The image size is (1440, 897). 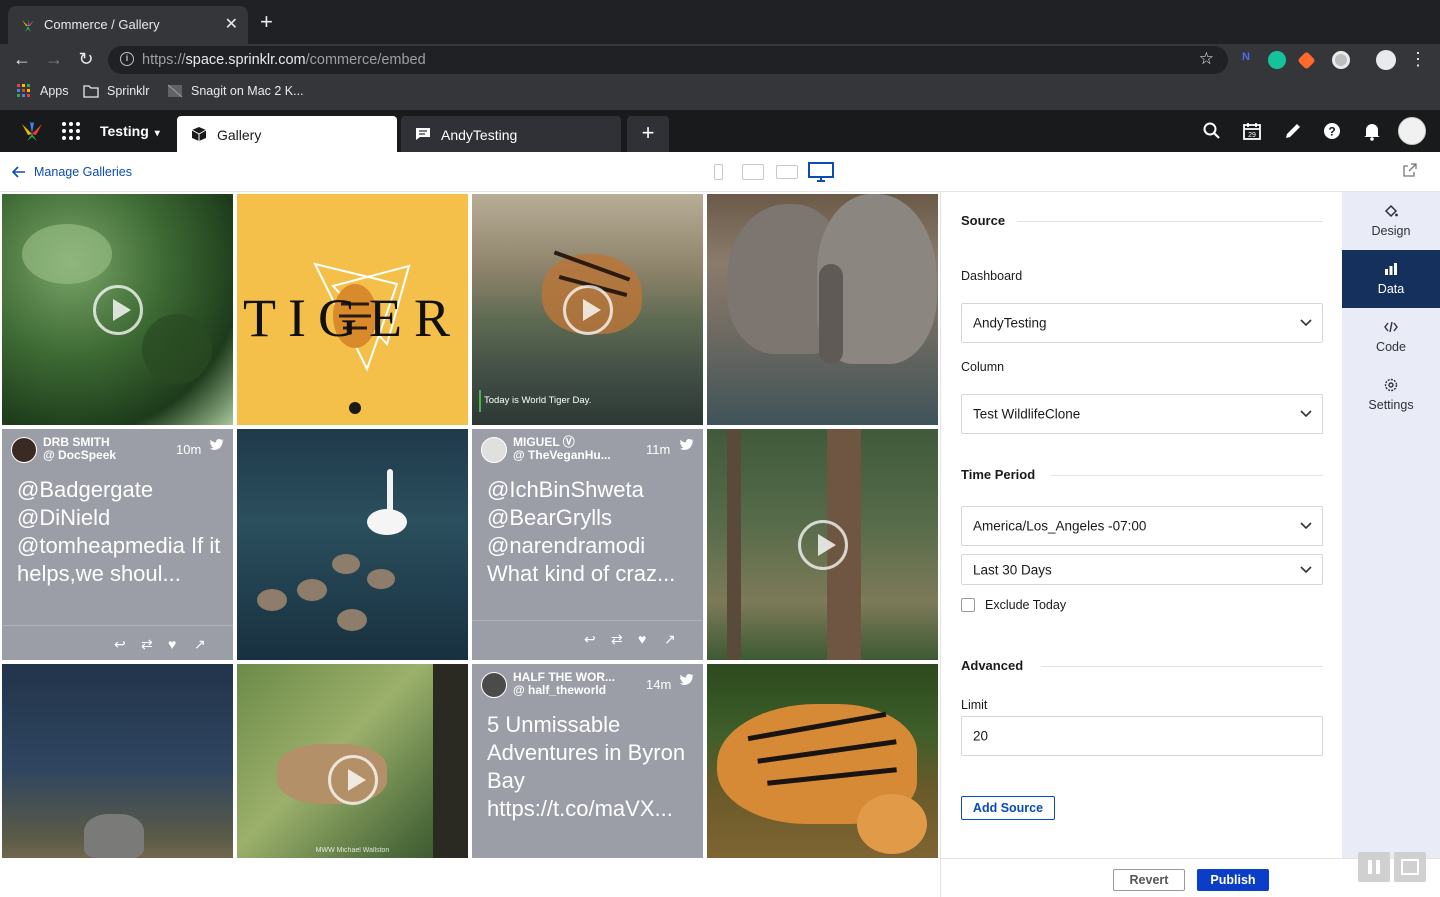 What do you see at coordinates (1391, 337) in the screenshot?
I see `sidenav-item-code: Code` at bounding box center [1391, 337].